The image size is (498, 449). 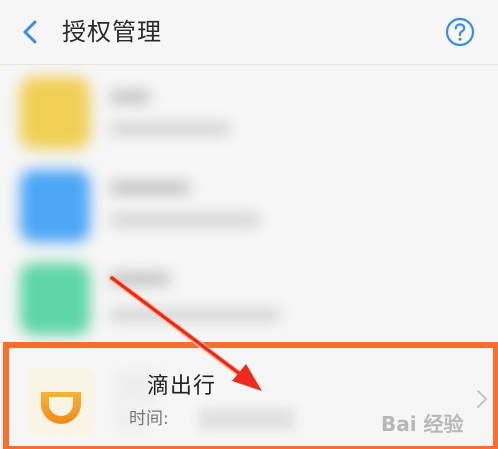 What do you see at coordinates (112, 32) in the screenshot?
I see `page-title: 授权管理` at bounding box center [112, 32].